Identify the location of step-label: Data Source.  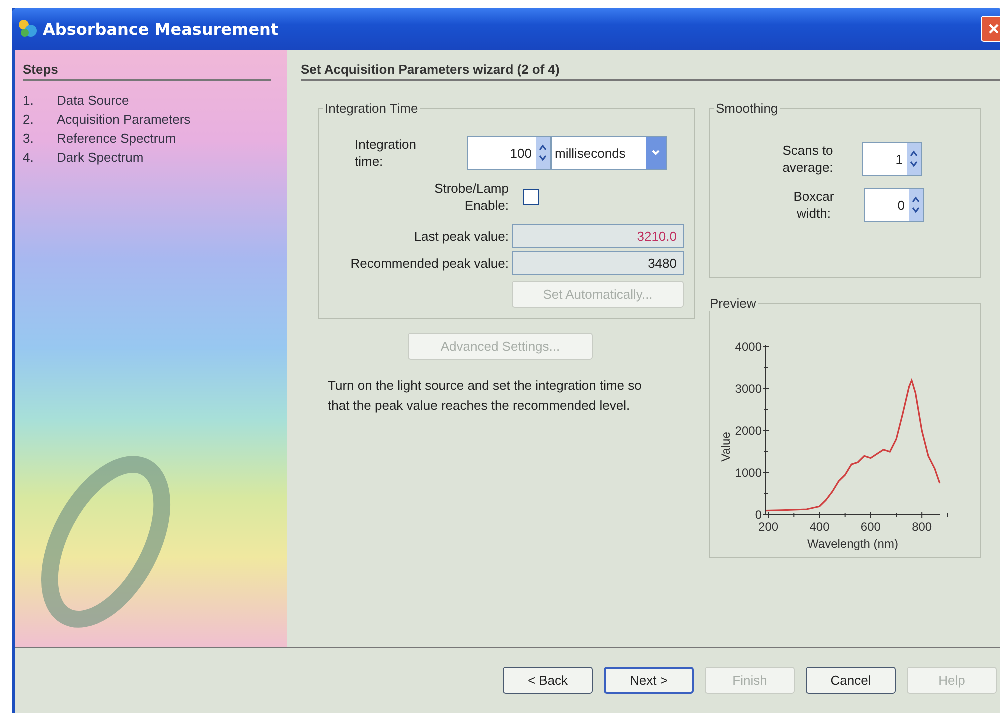
(93, 101).